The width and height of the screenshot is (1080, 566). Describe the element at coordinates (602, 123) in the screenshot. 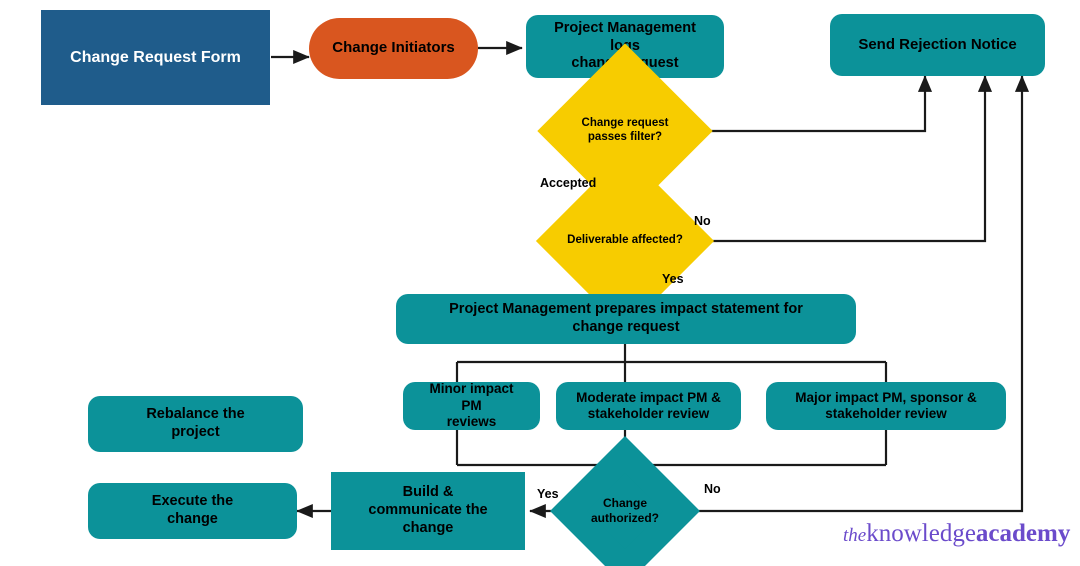

I see `filter-line-1: Change` at that location.